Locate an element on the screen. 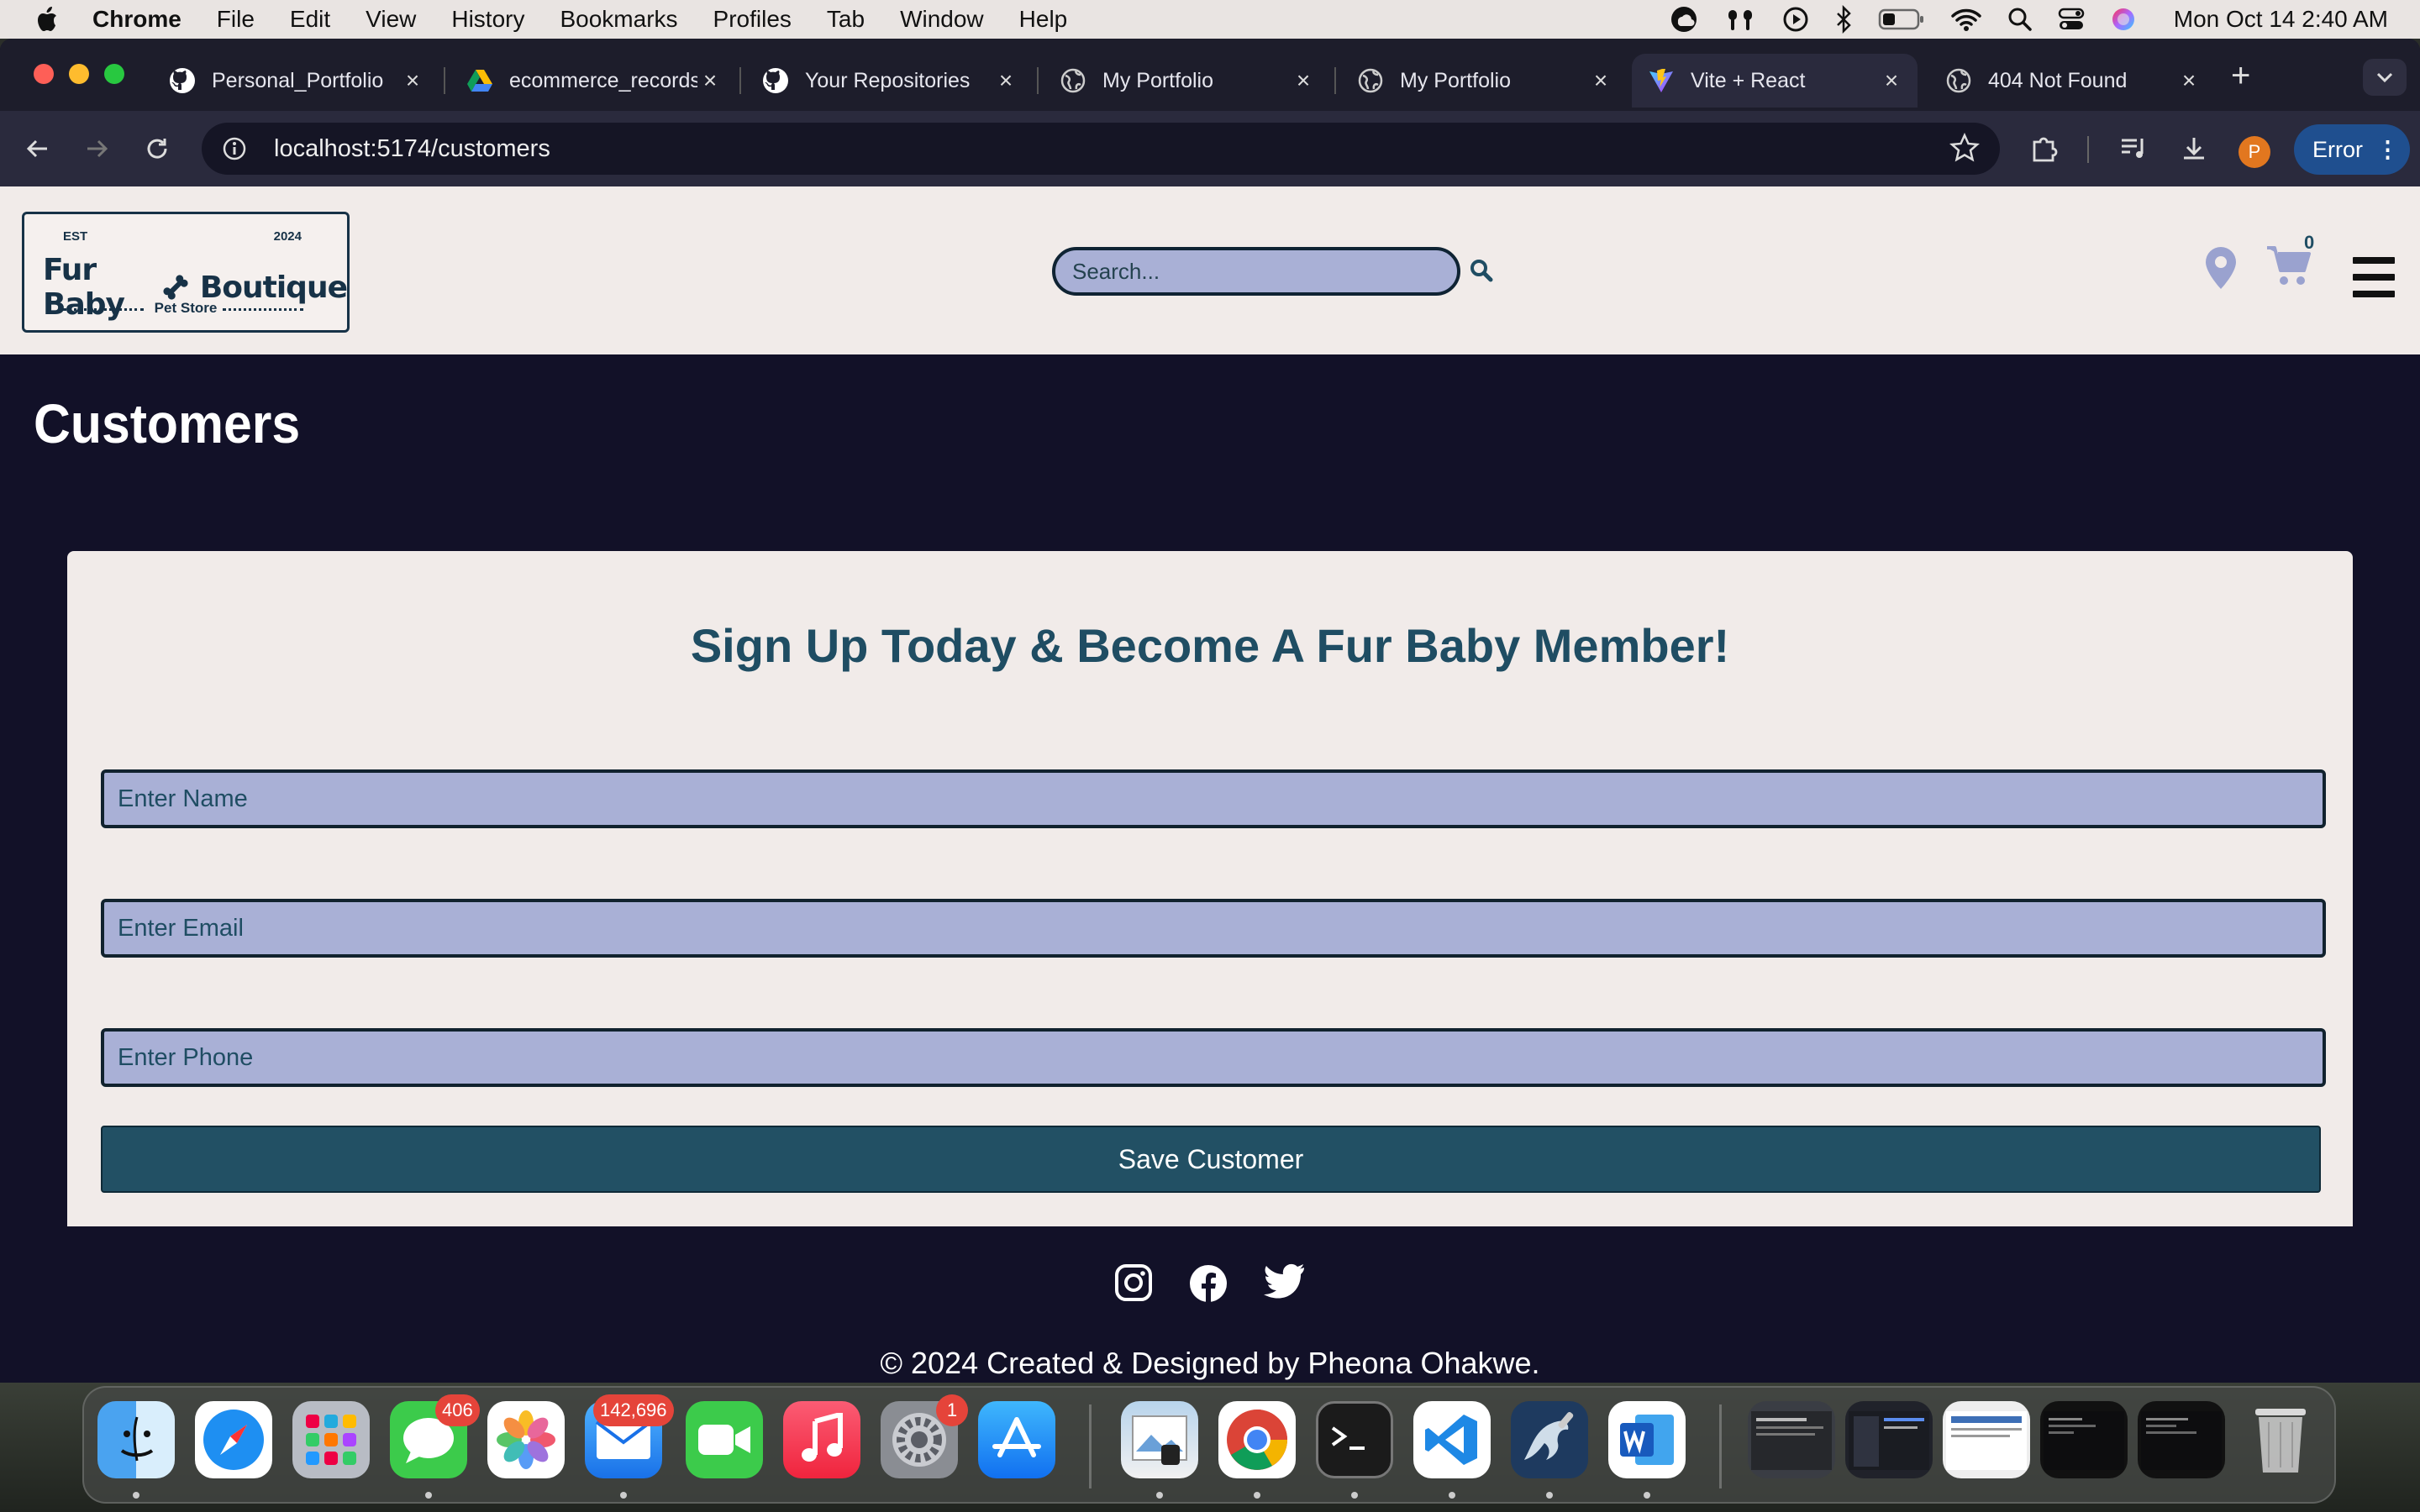 This screenshot has height=1512, width=2420. mysql-workbench-icon is located at coordinates (1549, 1439).